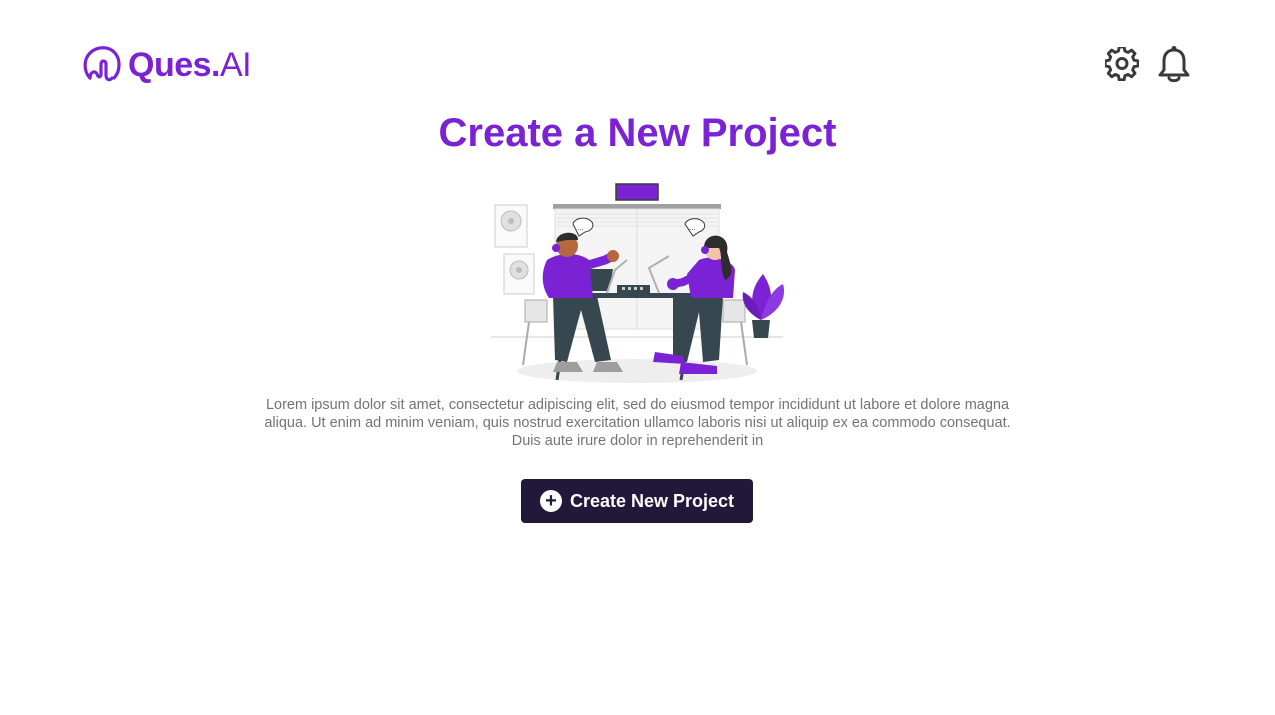  I want to click on logo-mark-icon, so click(102, 64).